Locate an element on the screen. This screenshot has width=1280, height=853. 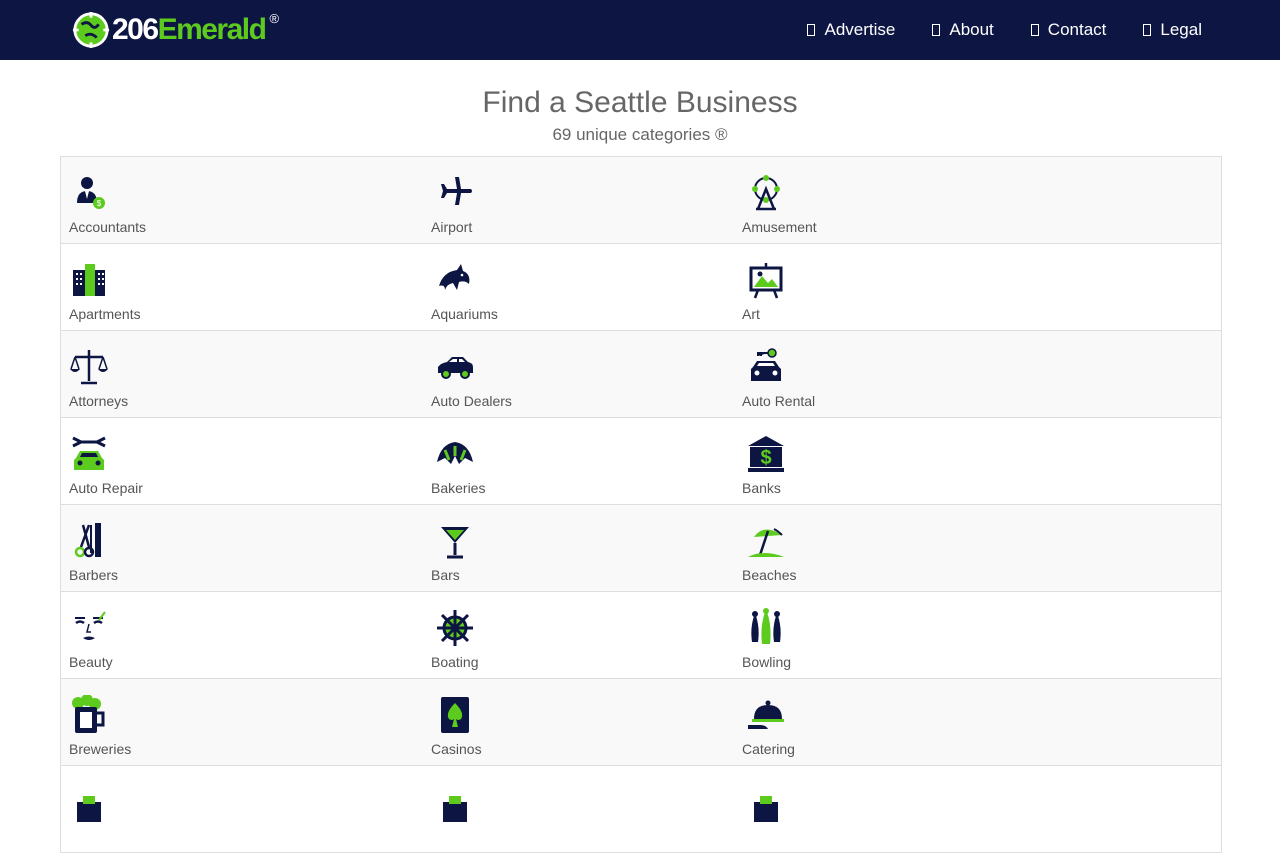
category-label: Attorneys is located at coordinates (99, 401).